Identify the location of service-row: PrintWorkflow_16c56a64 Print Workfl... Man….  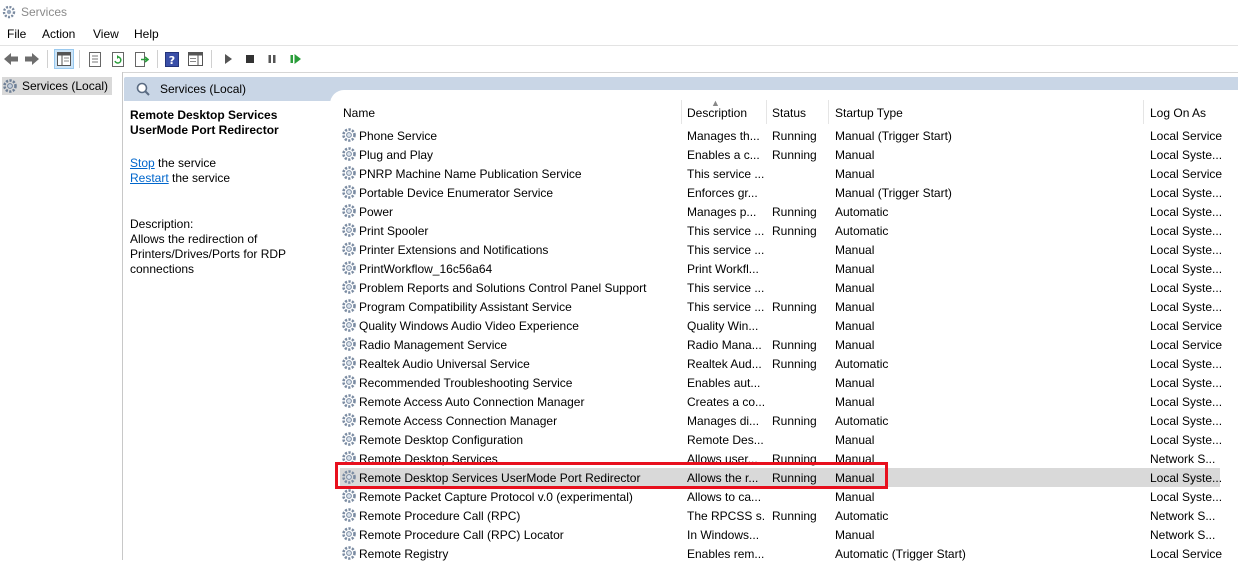
(781, 268).